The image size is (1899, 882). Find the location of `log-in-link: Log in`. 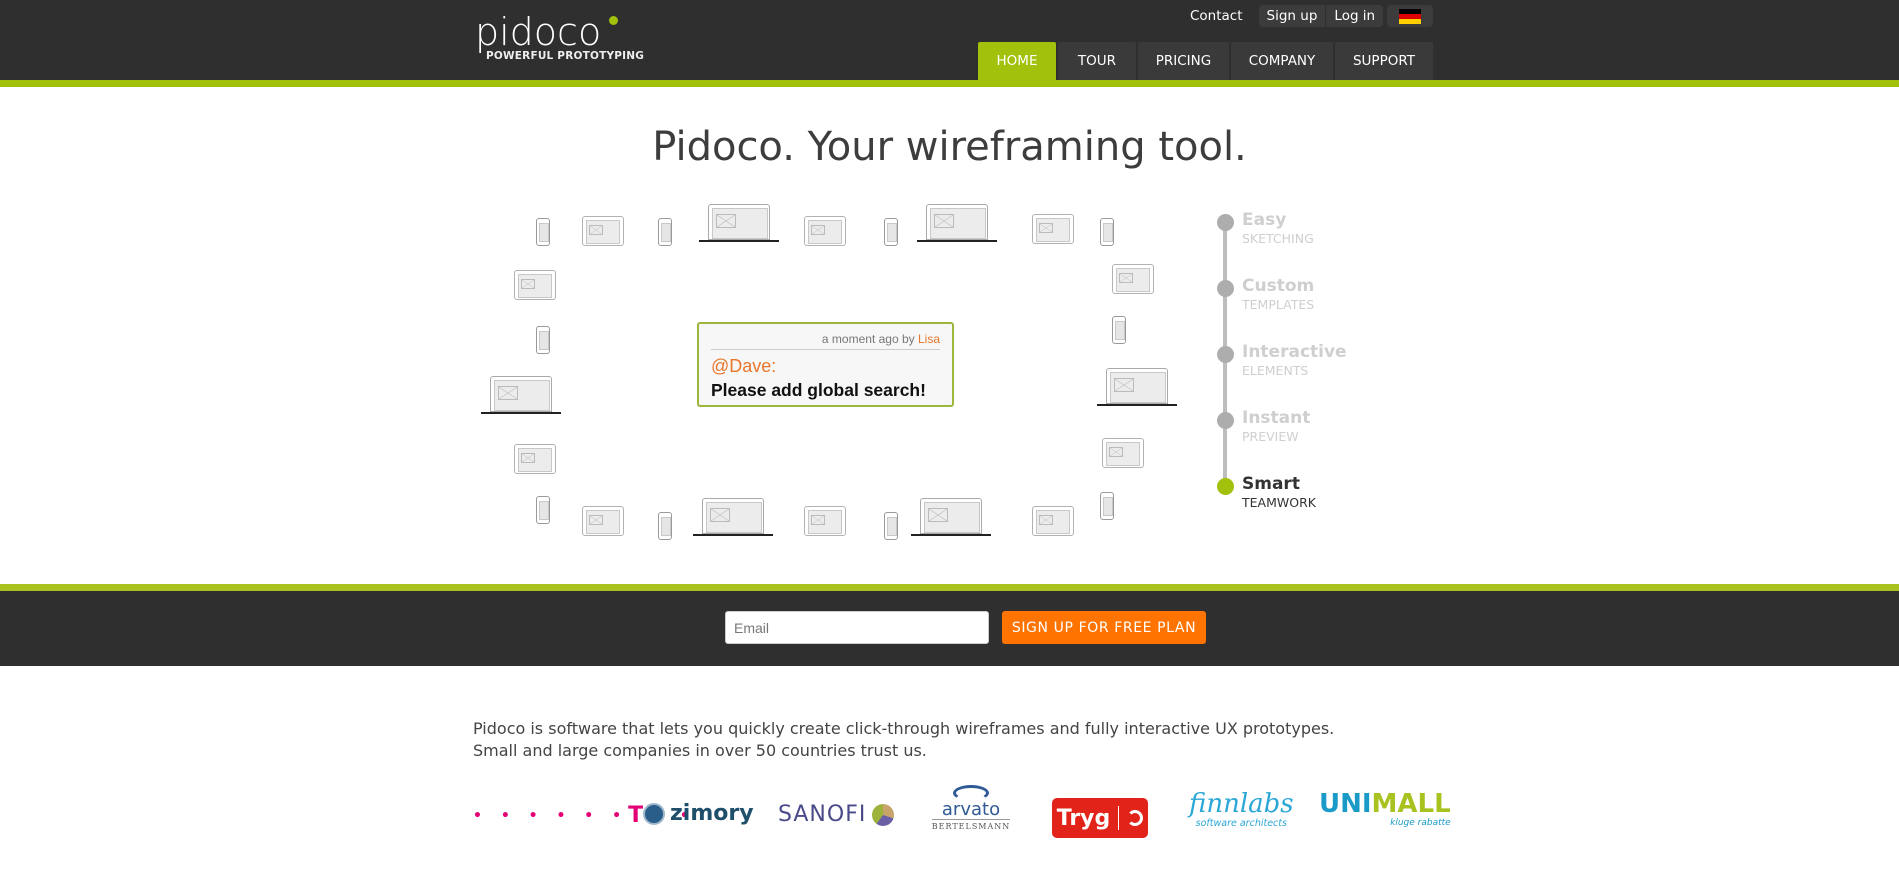

log-in-link: Log in is located at coordinates (1354, 16).